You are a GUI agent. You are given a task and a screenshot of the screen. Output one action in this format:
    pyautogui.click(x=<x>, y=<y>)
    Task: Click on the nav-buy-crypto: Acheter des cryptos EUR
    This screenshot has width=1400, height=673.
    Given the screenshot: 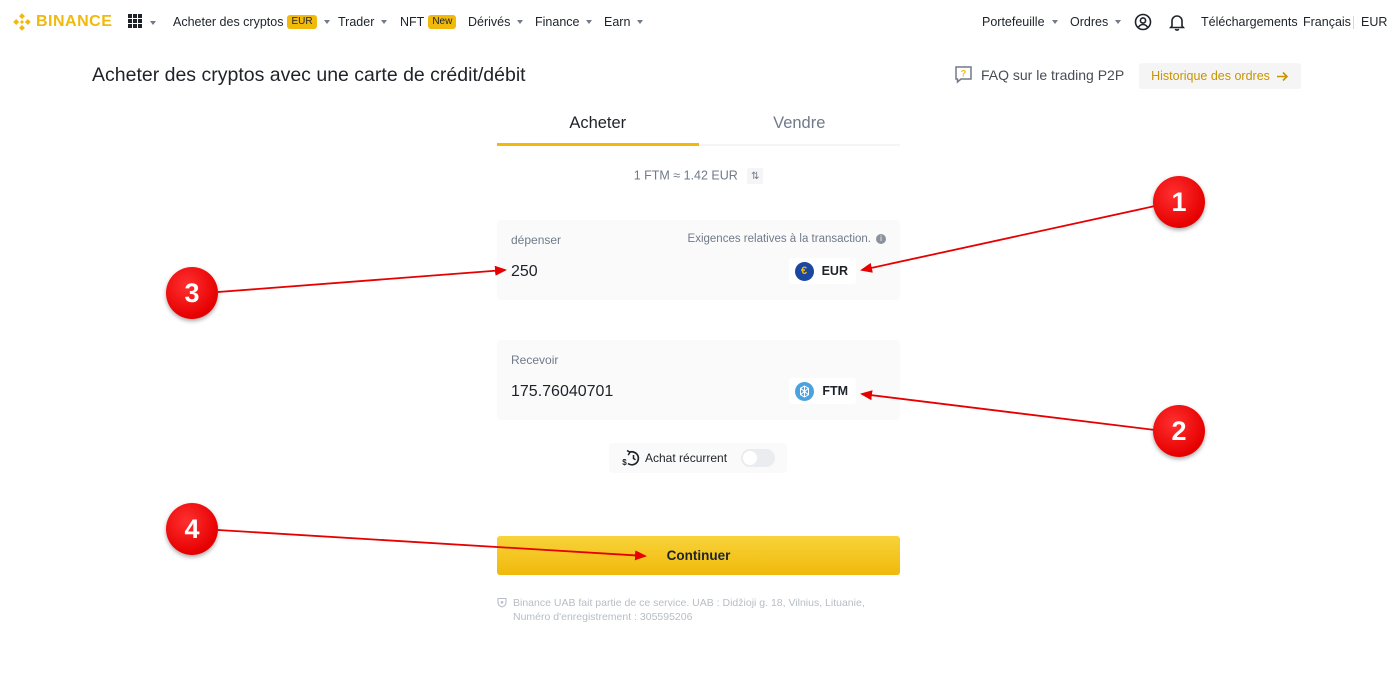 What is the action you would take?
    pyautogui.click(x=251, y=22)
    